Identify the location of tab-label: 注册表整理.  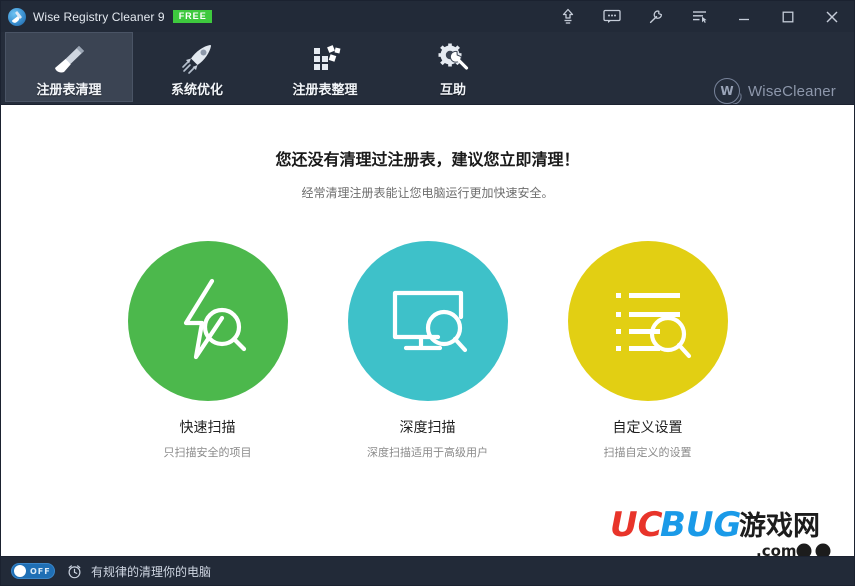
(325, 90).